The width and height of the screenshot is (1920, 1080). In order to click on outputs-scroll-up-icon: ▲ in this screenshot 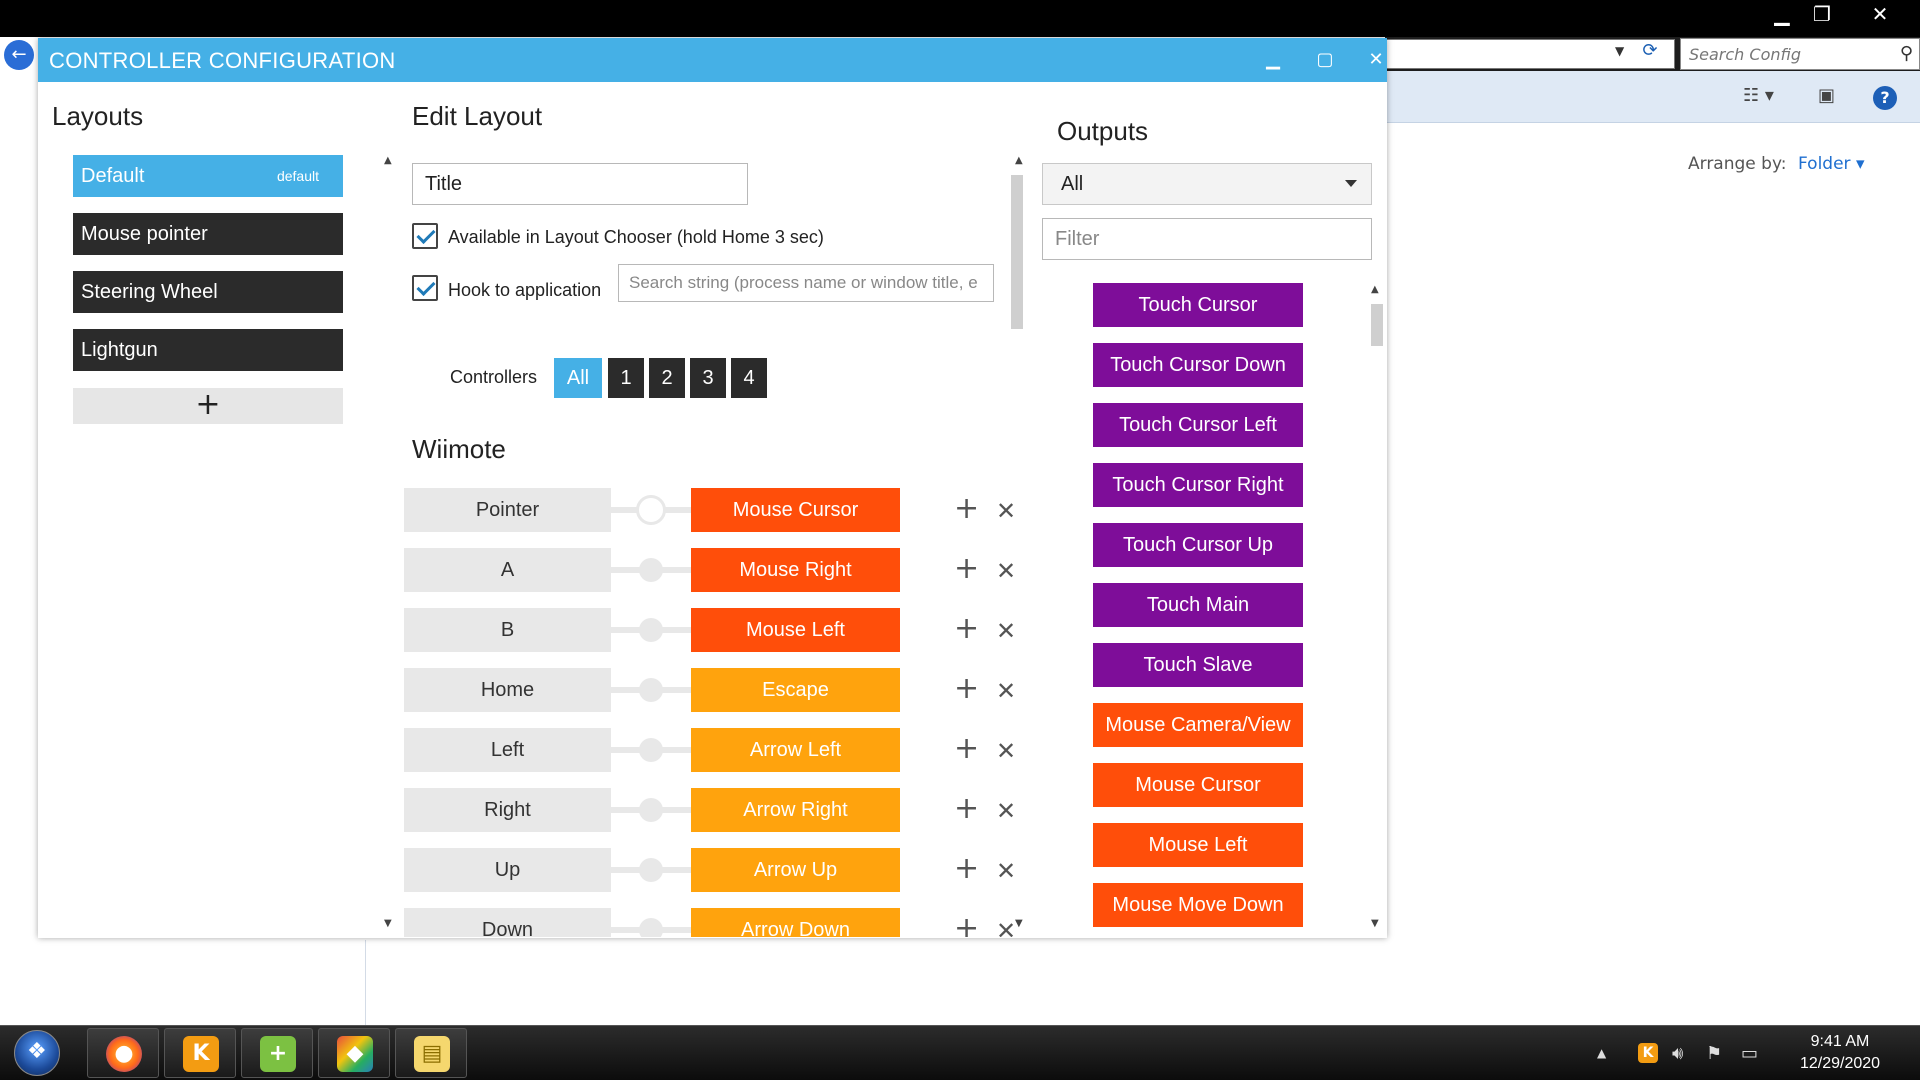, I will do `click(1375, 289)`.